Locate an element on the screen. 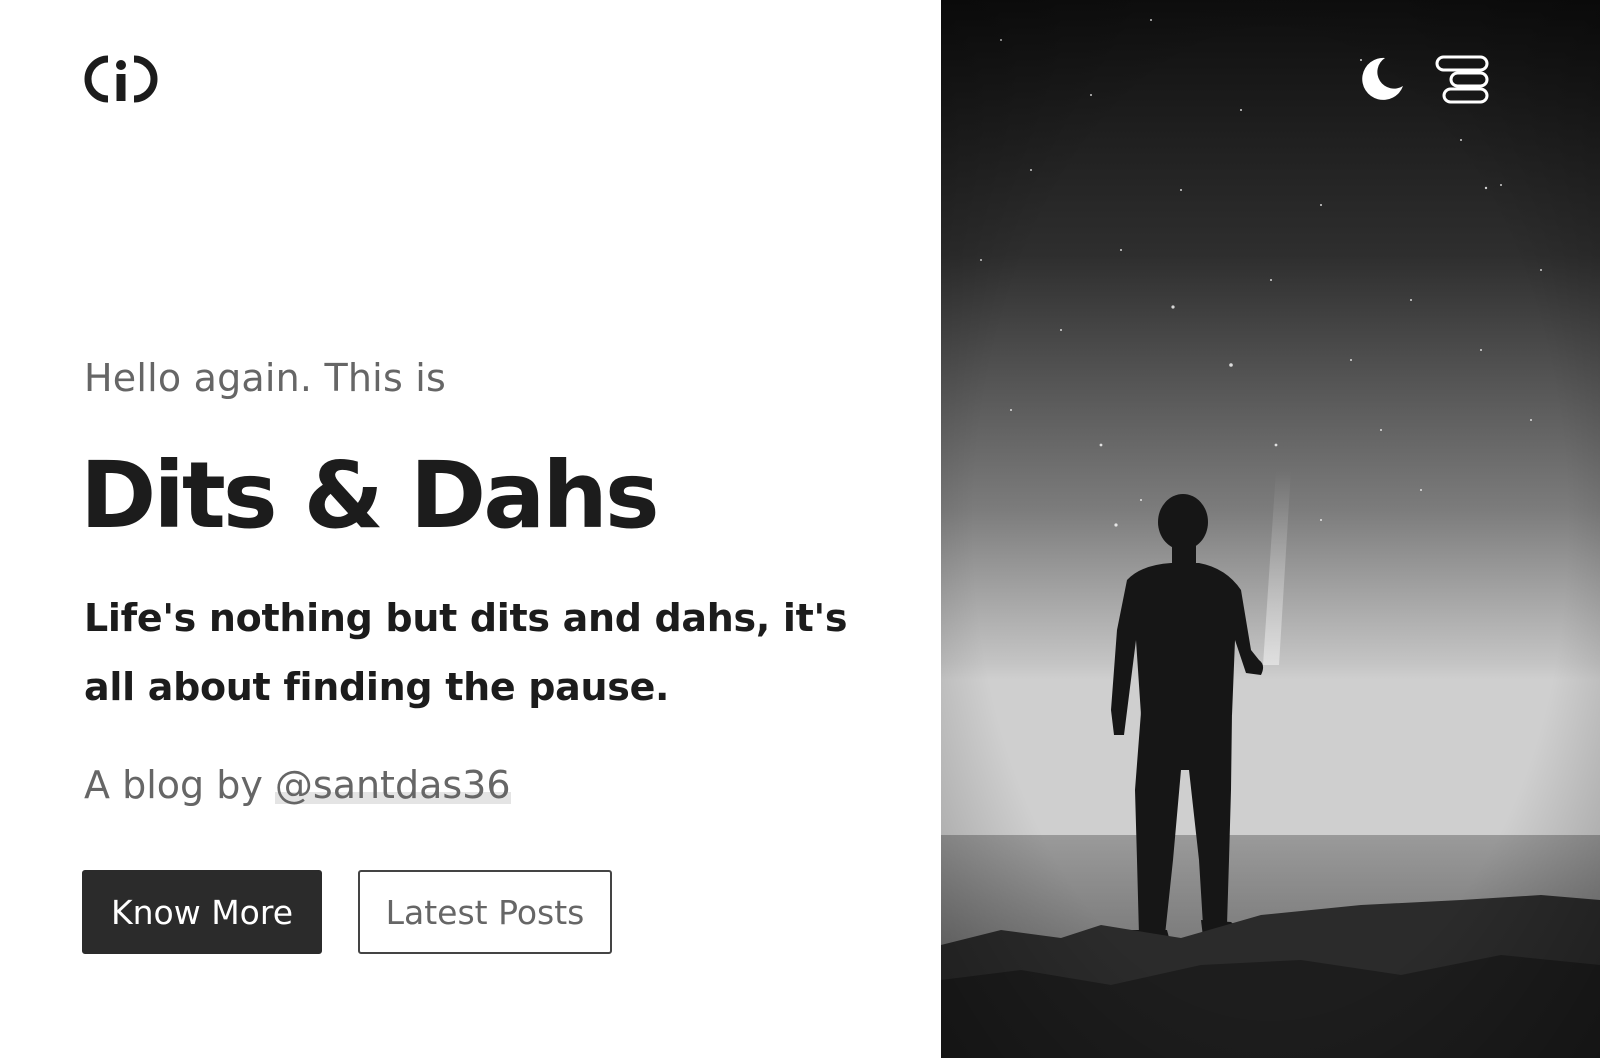 This screenshot has width=1600, height=1058. byline-prefix: A blog by is located at coordinates (179, 785).